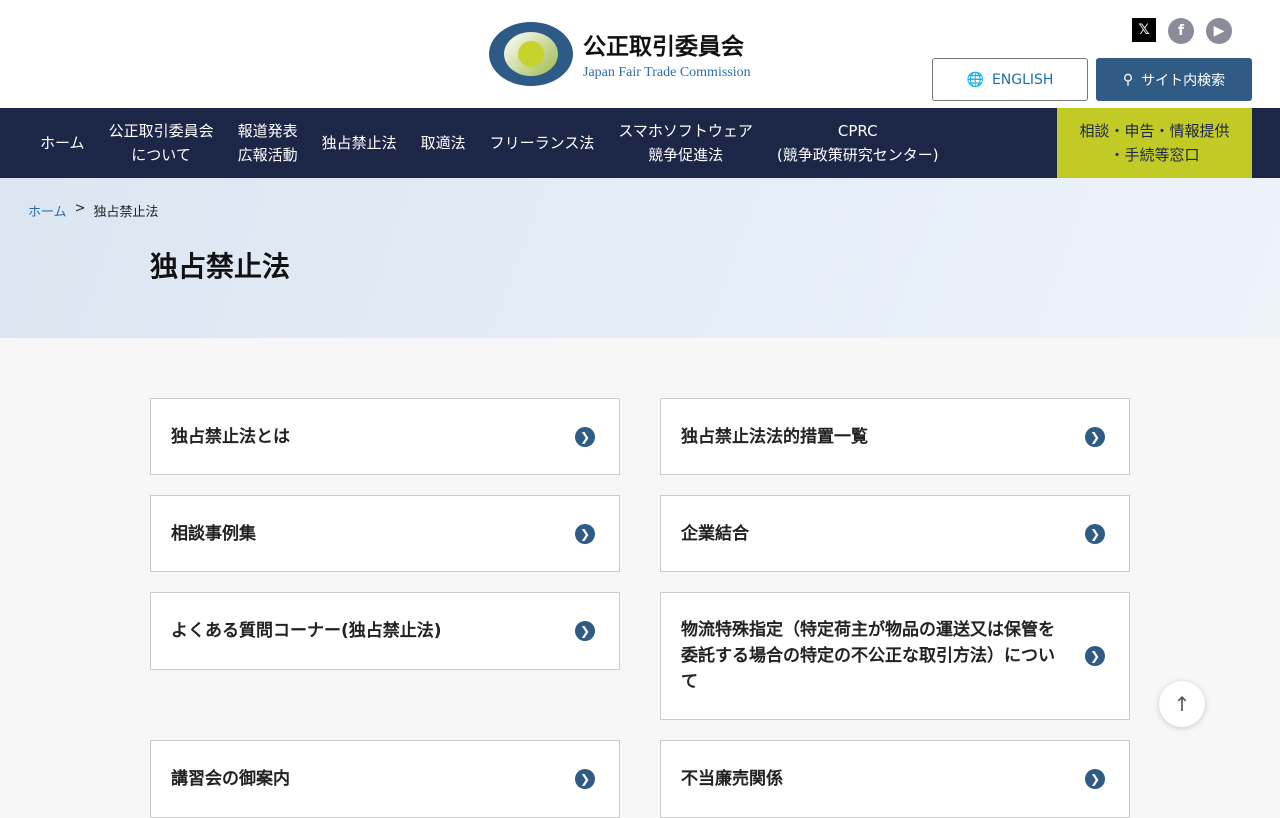 The image size is (1280, 818). What do you see at coordinates (385, 436) in the screenshot?
I see `link-card: 独占禁止法とは ❯` at bounding box center [385, 436].